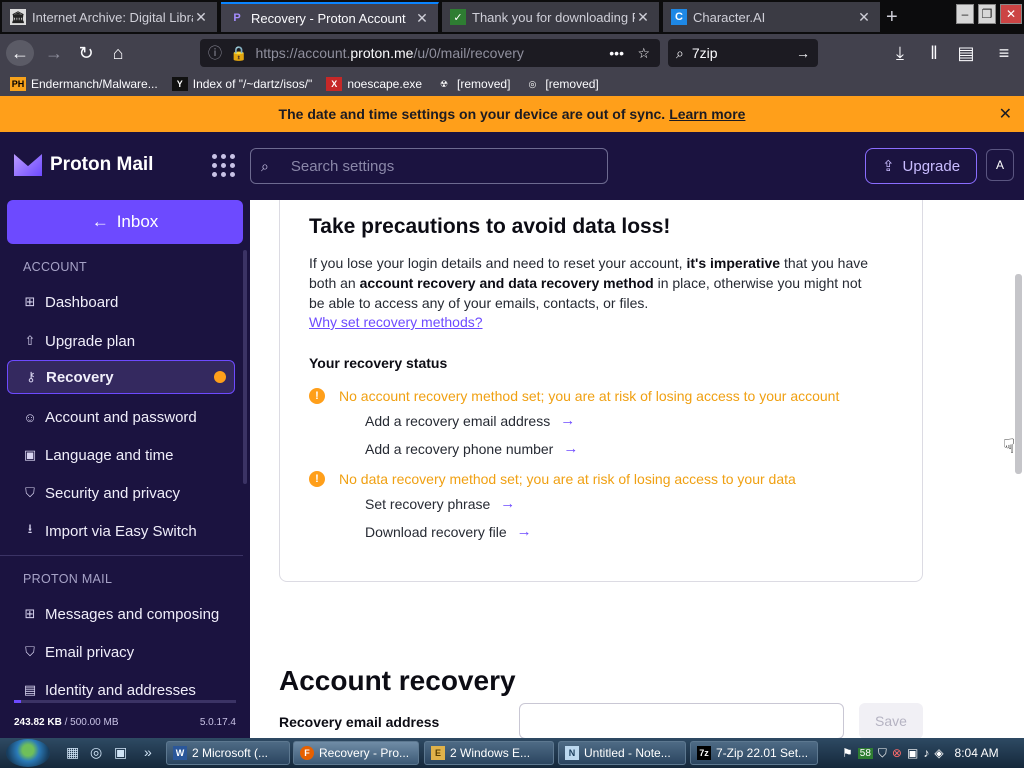 This screenshot has height=768, width=1024. Describe the element at coordinates (551, 17) in the screenshot. I see `tab-download-thanks: ✓ Thank you for downloading F ✕` at that location.